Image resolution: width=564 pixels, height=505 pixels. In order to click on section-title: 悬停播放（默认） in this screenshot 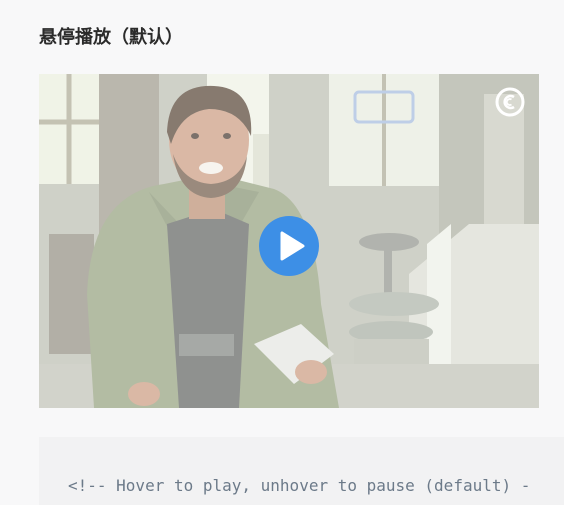, I will do `click(111, 37)`.